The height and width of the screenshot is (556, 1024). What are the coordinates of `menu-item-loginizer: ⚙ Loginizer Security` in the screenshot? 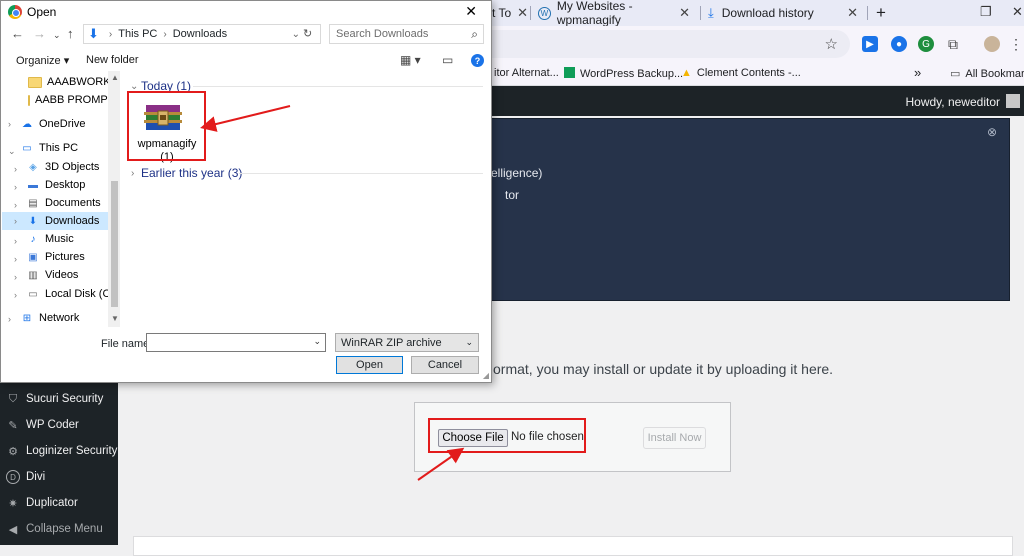 It's located at (59, 451).